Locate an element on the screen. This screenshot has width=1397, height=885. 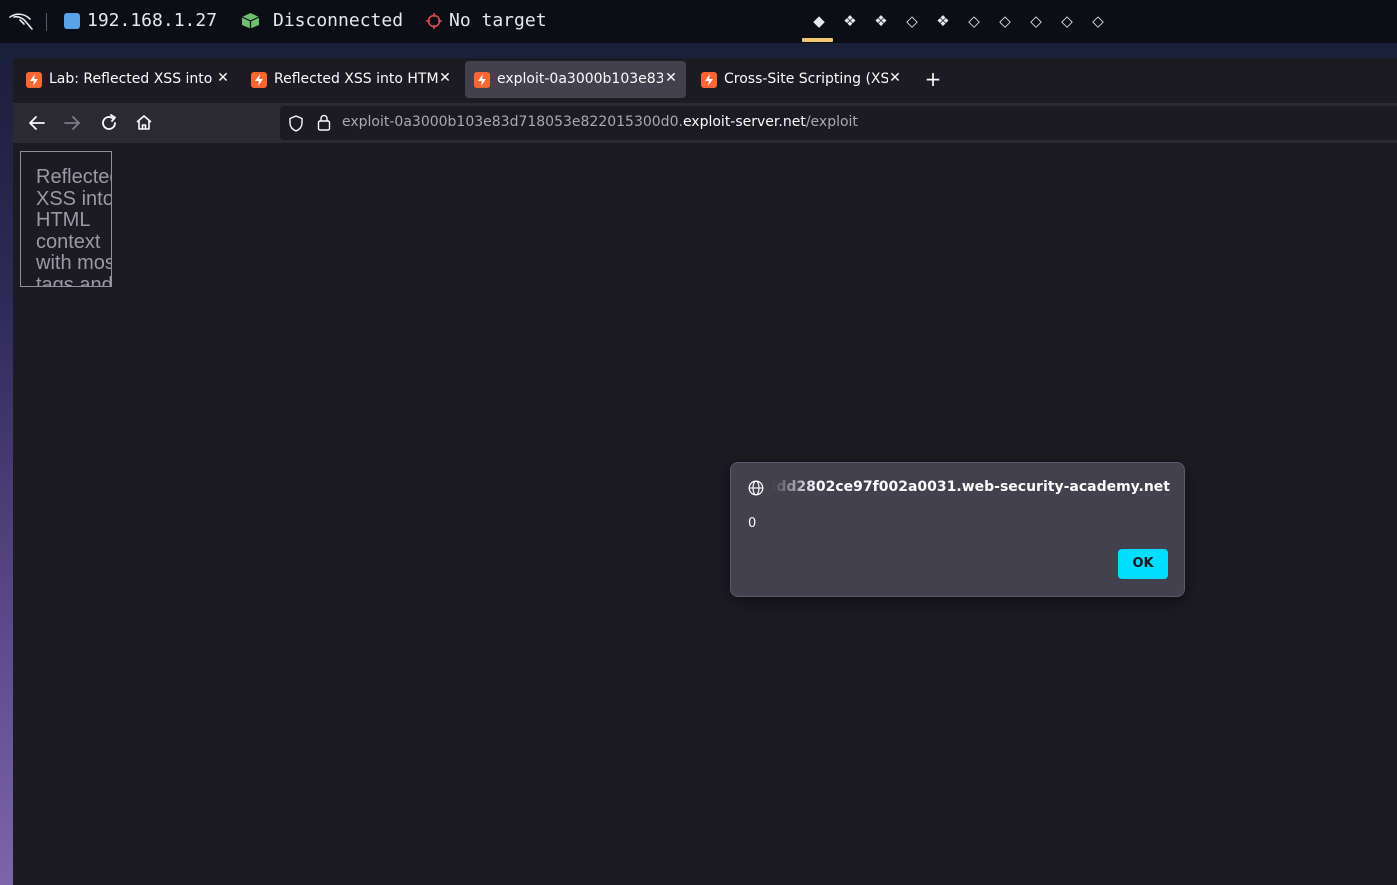
new-tab-button: + is located at coordinates (933, 80).